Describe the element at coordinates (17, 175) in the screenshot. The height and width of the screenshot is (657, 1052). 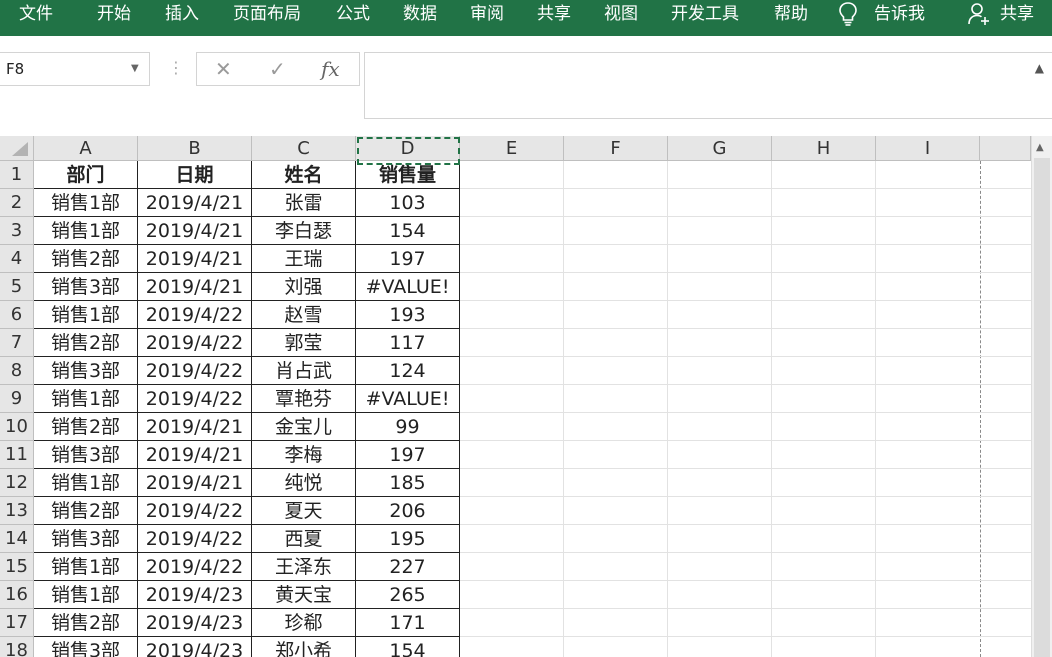
I see `row-header-1: 1` at that location.